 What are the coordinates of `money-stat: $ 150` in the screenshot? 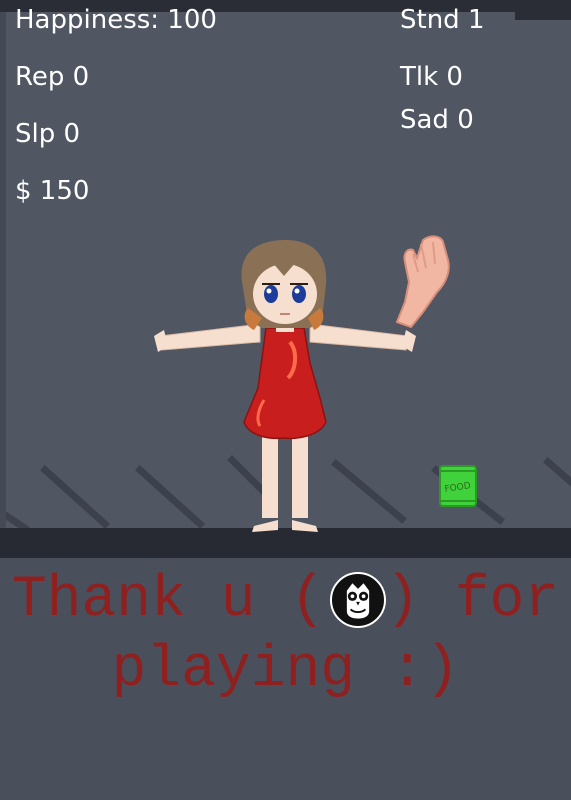 It's located at (52, 191).